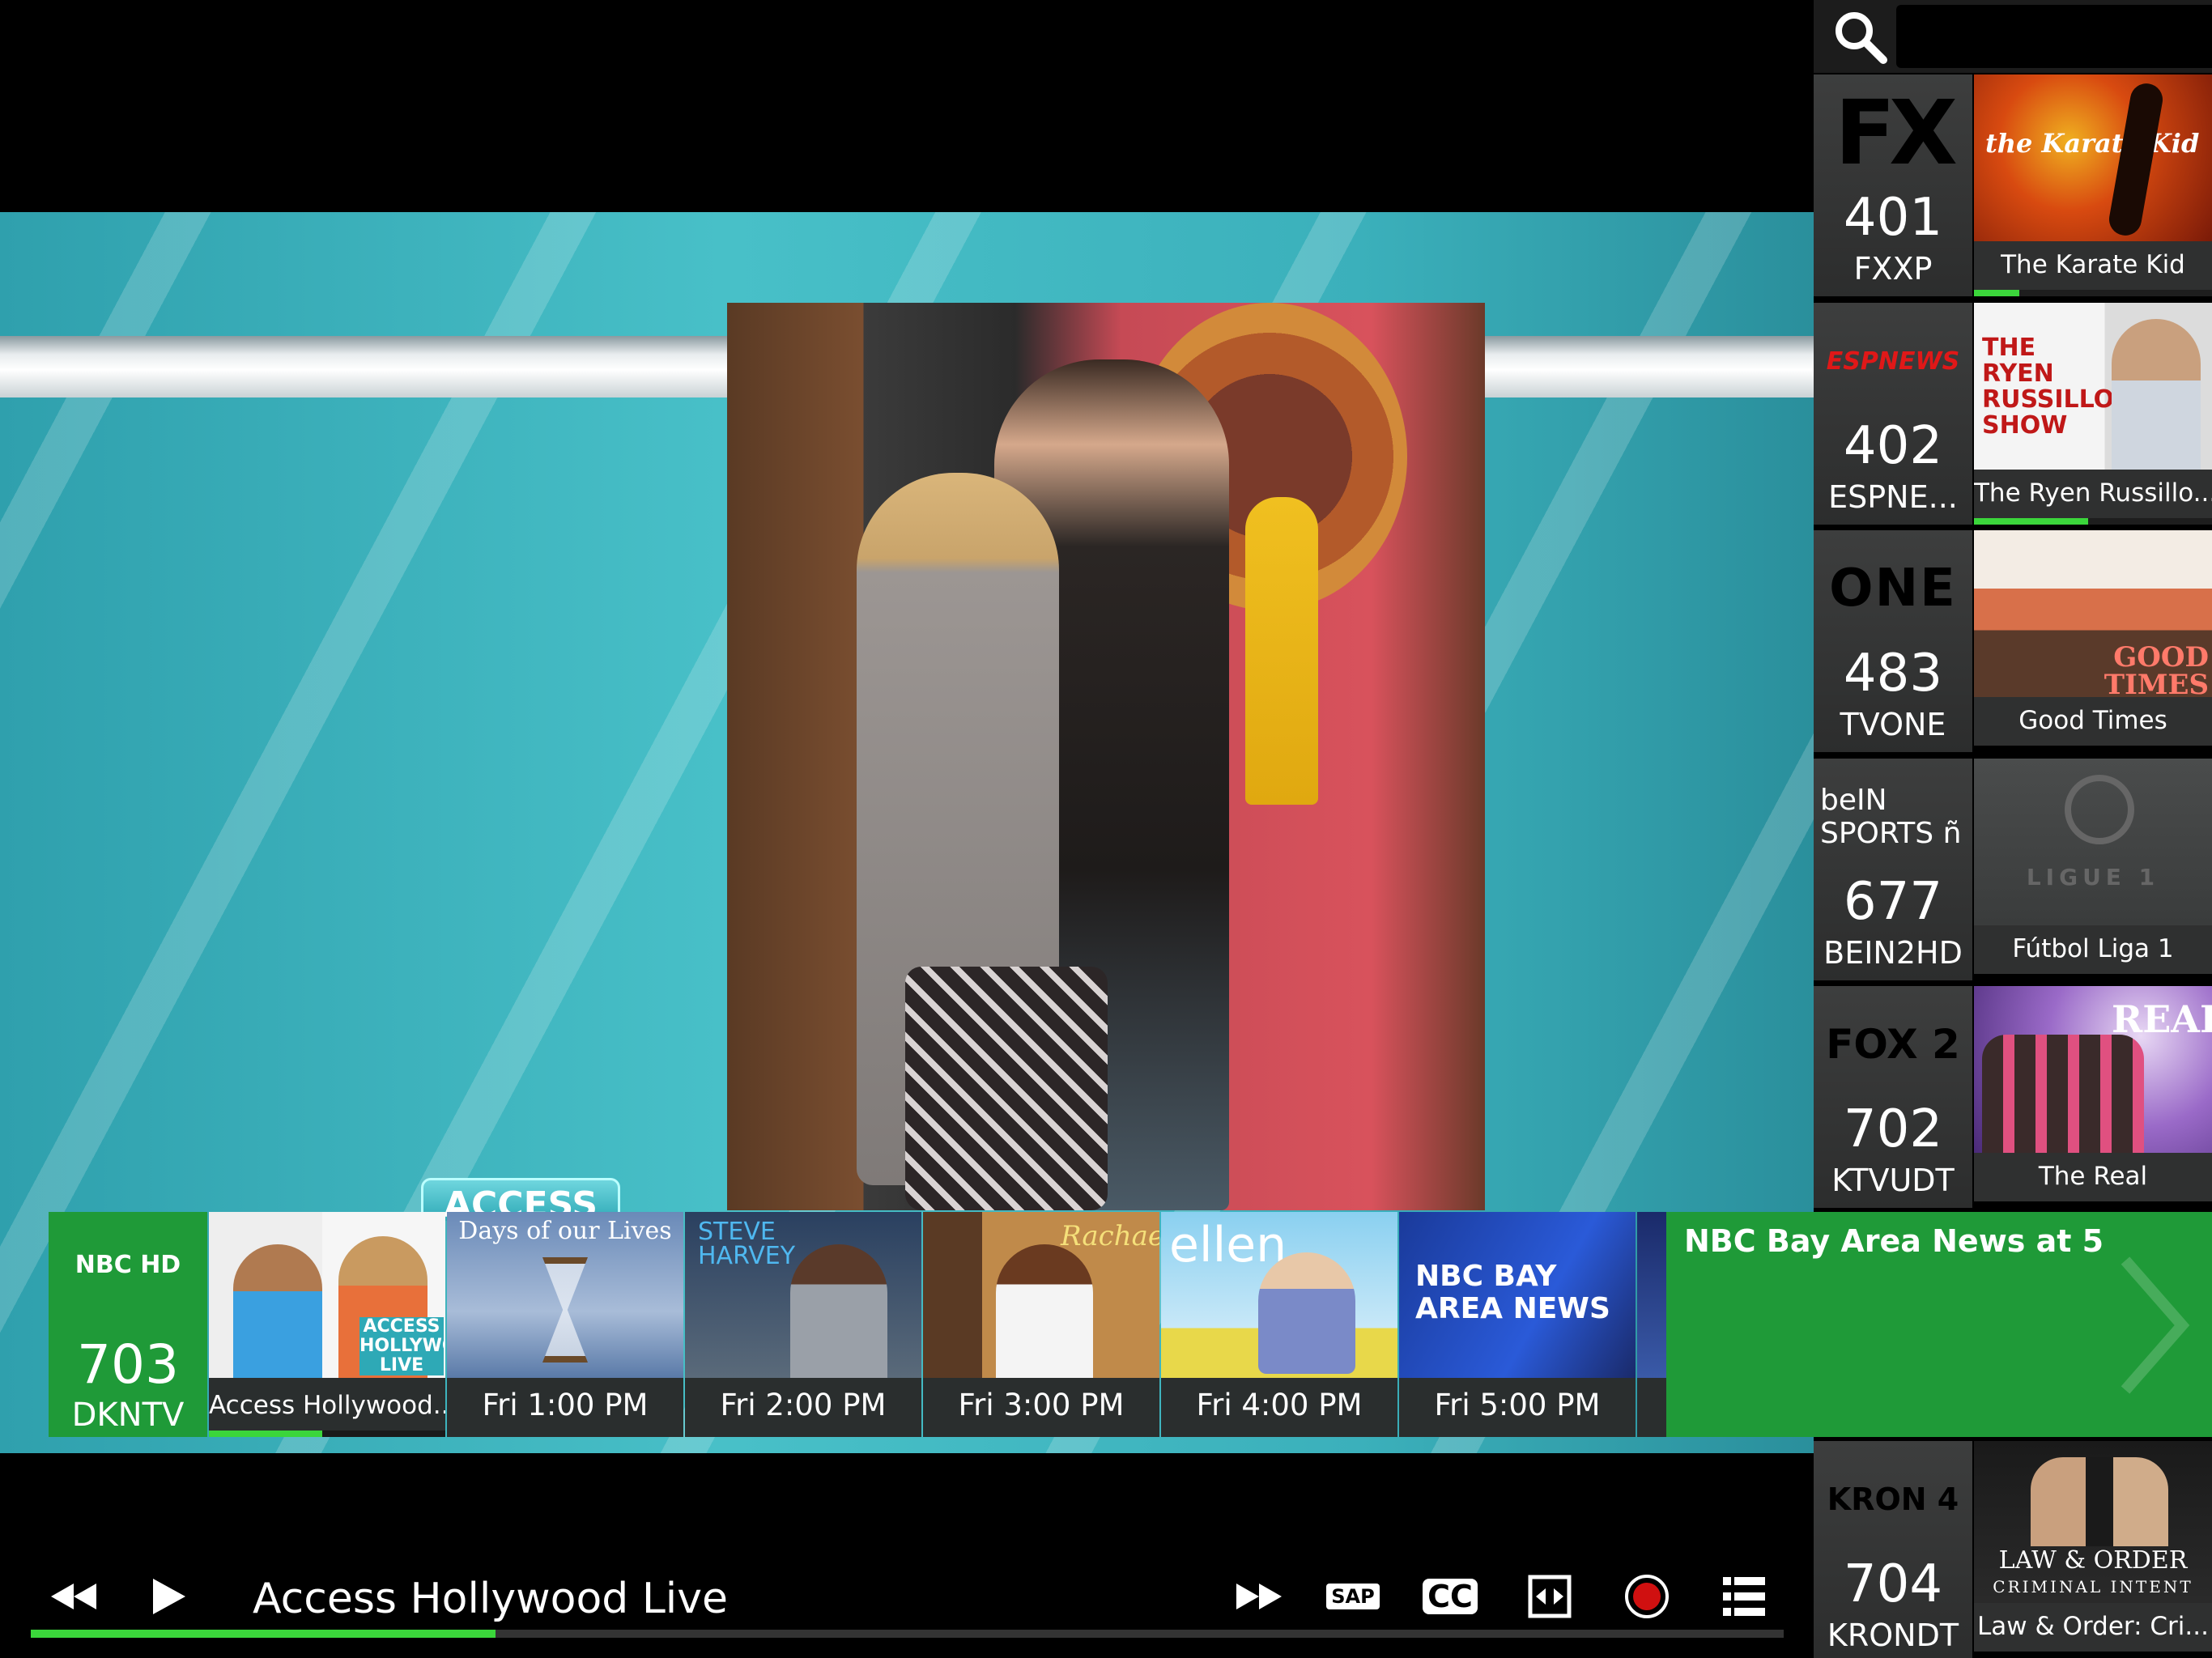 The image size is (2212, 1658). What do you see at coordinates (1513, 1292) in the screenshot?
I see `thumbnail-text: NBC BAY AREA NEWS` at bounding box center [1513, 1292].